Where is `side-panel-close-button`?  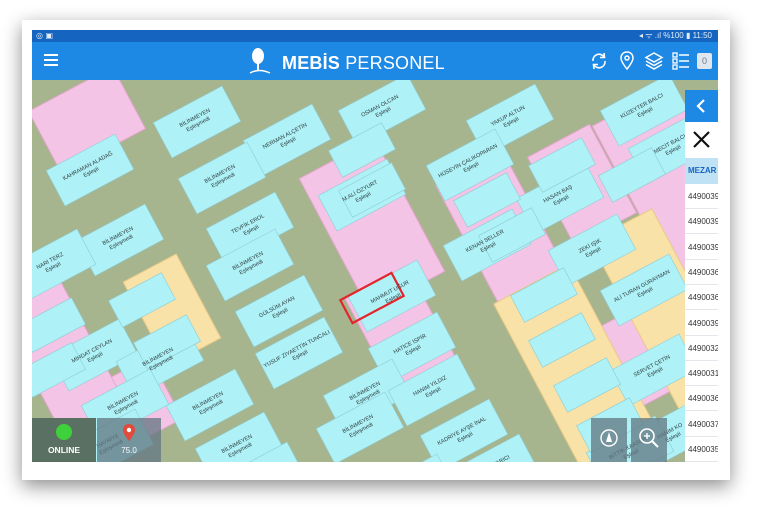 side-panel-close-button is located at coordinates (701, 140).